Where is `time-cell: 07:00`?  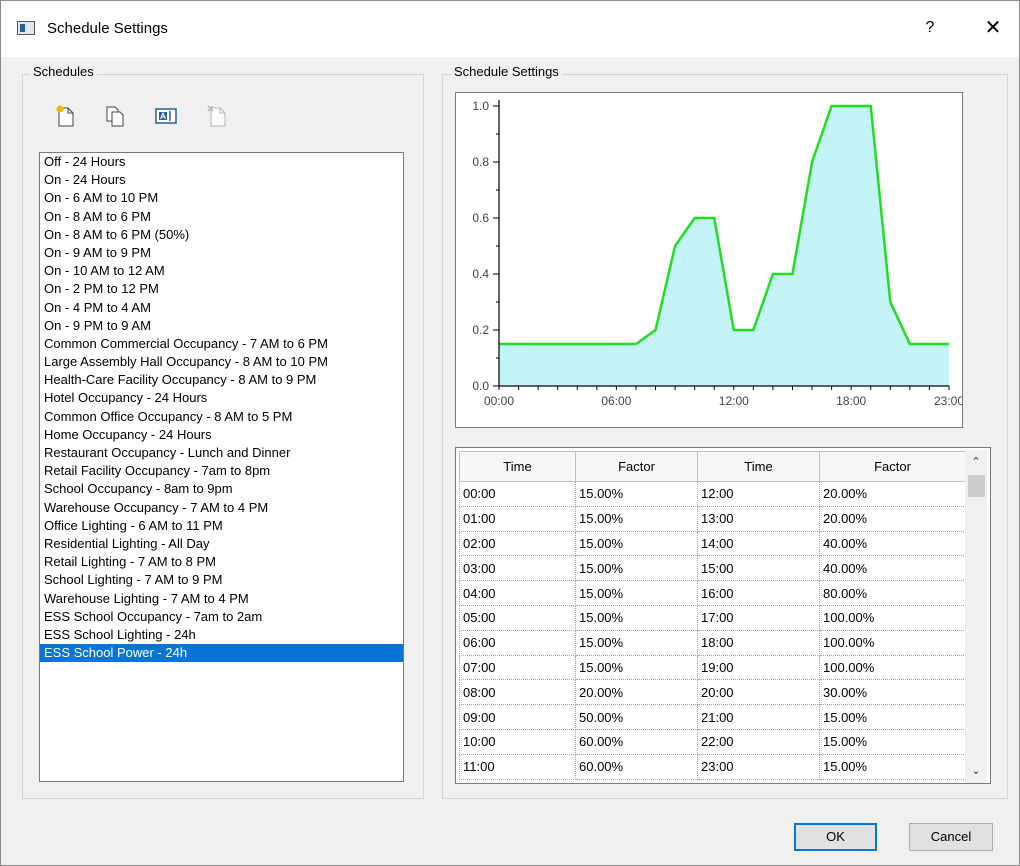 time-cell: 07:00 is located at coordinates (517, 667).